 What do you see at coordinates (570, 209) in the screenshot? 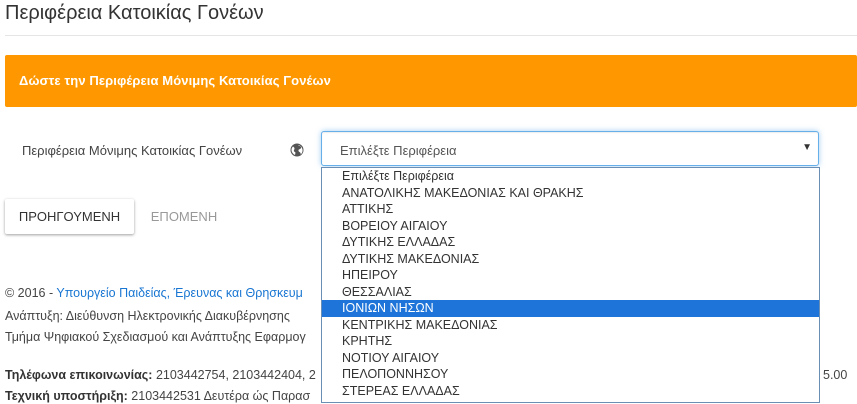
I see `dropdown-option: ΑΤΤΙΚΗΣ` at bounding box center [570, 209].